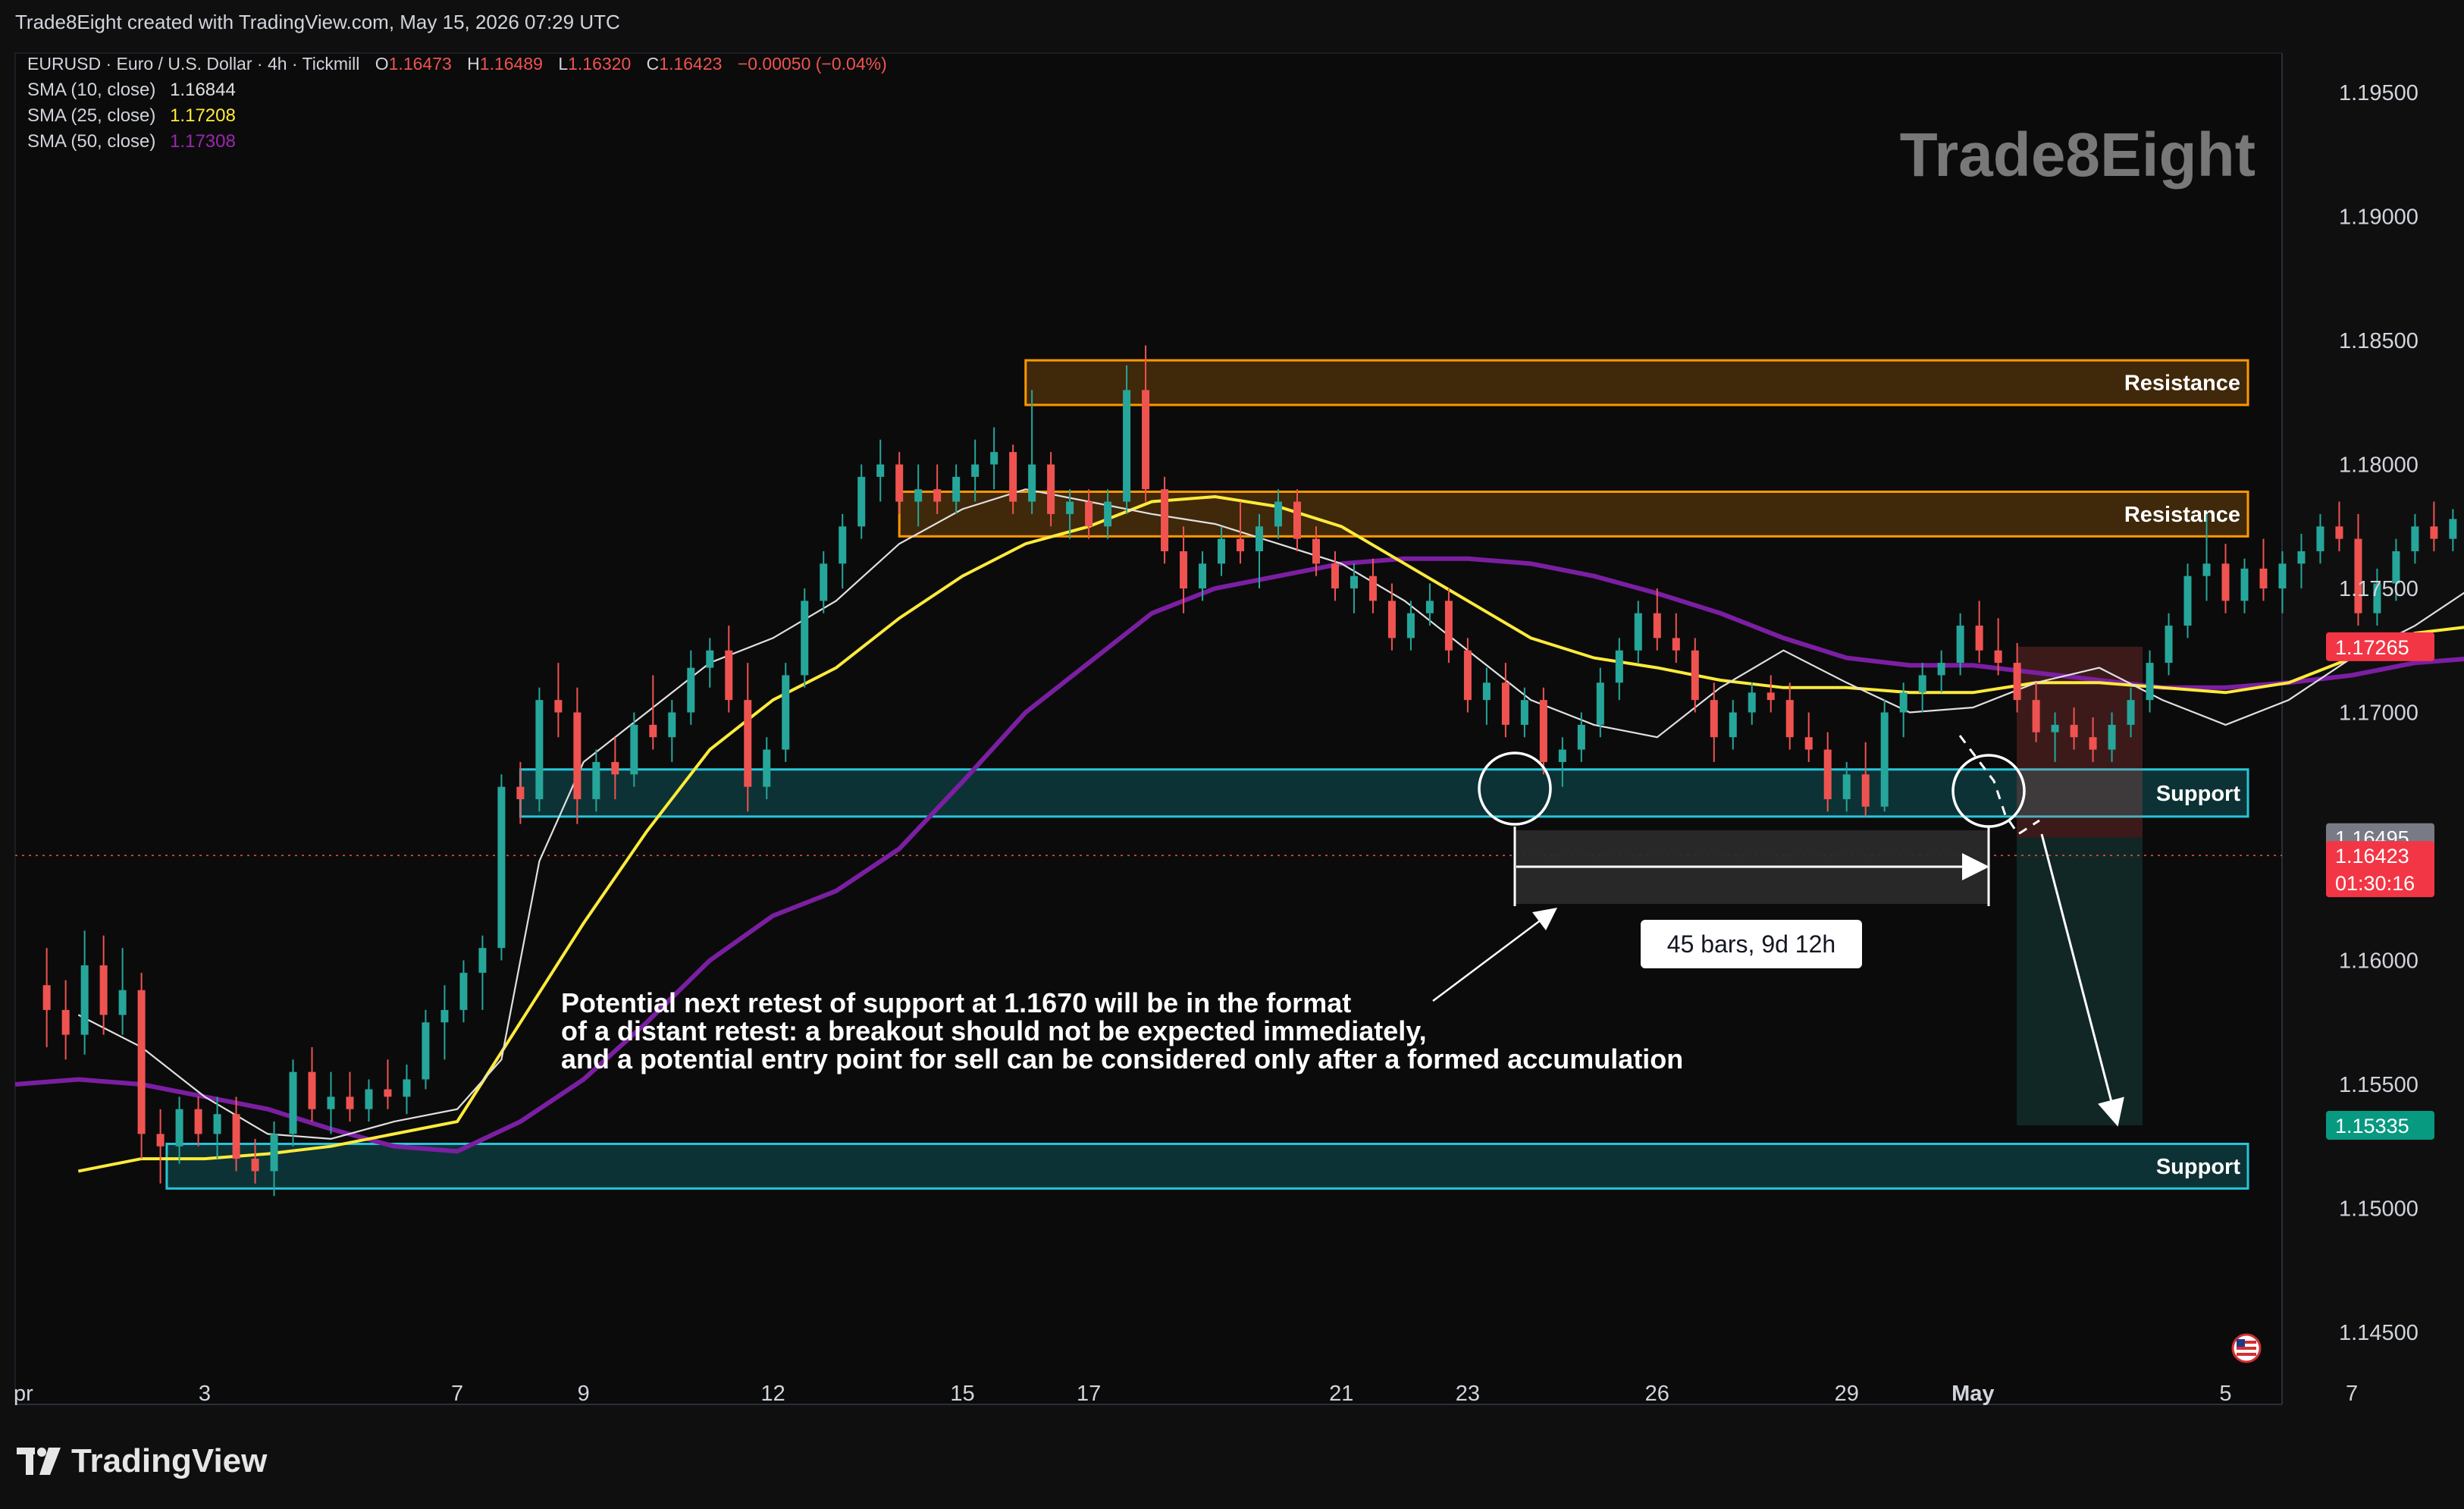 The width and height of the screenshot is (2464, 1509). Describe the element at coordinates (421, 64) in the screenshot. I see `open-value: 1.16473` at that location.